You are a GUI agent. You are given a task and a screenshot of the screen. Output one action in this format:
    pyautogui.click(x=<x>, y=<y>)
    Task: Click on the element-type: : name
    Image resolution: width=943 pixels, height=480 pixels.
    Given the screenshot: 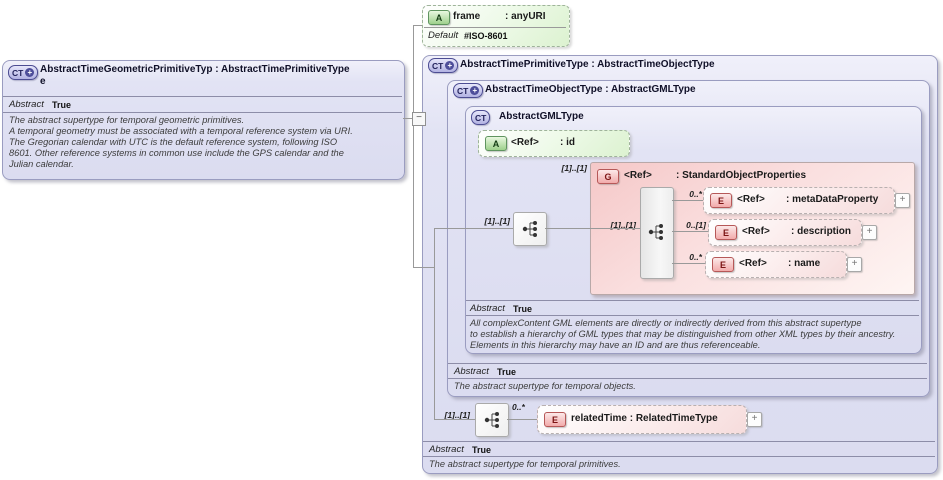 What is the action you would take?
    pyautogui.click(x=804, y=263)
    